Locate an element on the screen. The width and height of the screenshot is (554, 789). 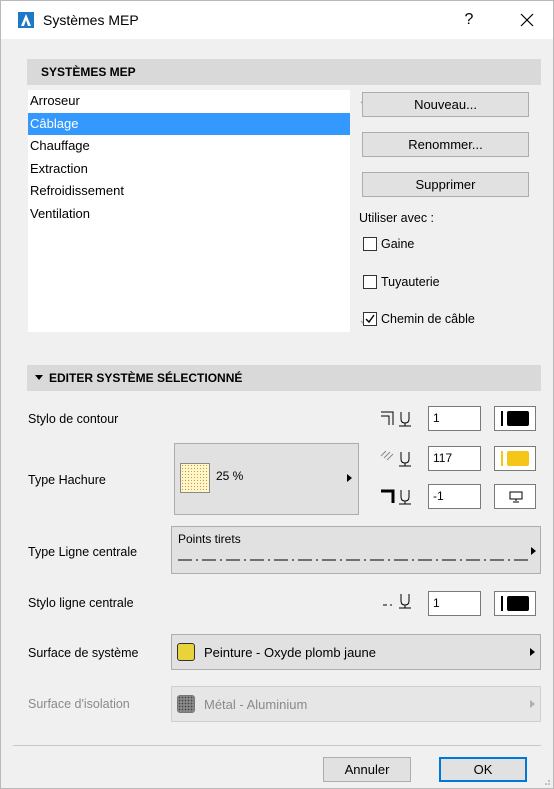
hatch-type-button: 25 % is located at coordinates (266, 479).